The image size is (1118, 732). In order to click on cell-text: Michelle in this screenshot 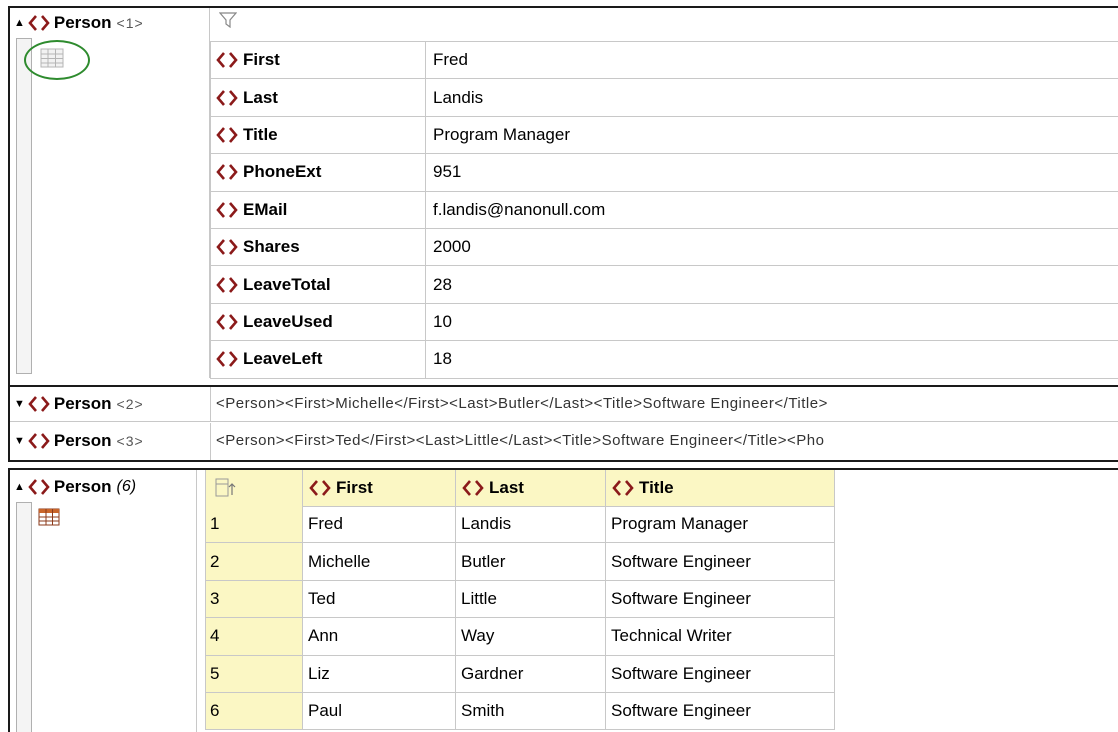, I will do `click(339, 561)`.